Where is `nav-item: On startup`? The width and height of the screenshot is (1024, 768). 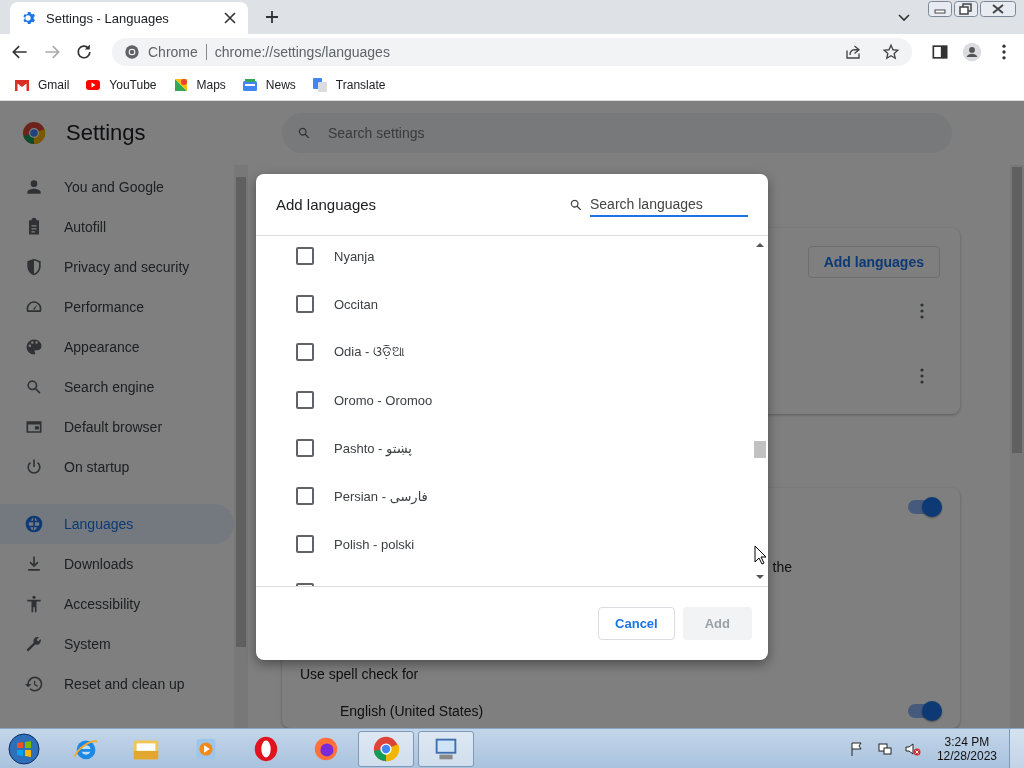 nav-item: On startup is located at coordinates (117, 467).